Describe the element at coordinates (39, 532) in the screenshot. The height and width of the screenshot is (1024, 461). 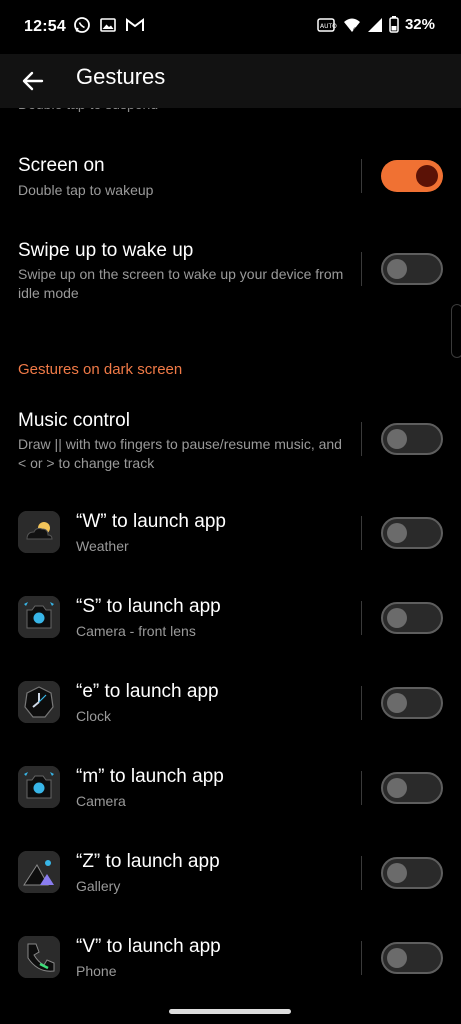
I see `weather-app-icon` at that location.